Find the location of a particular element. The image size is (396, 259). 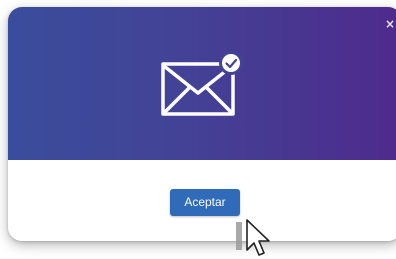

accept-button: Aceptar is located at coordinates (205, 202).